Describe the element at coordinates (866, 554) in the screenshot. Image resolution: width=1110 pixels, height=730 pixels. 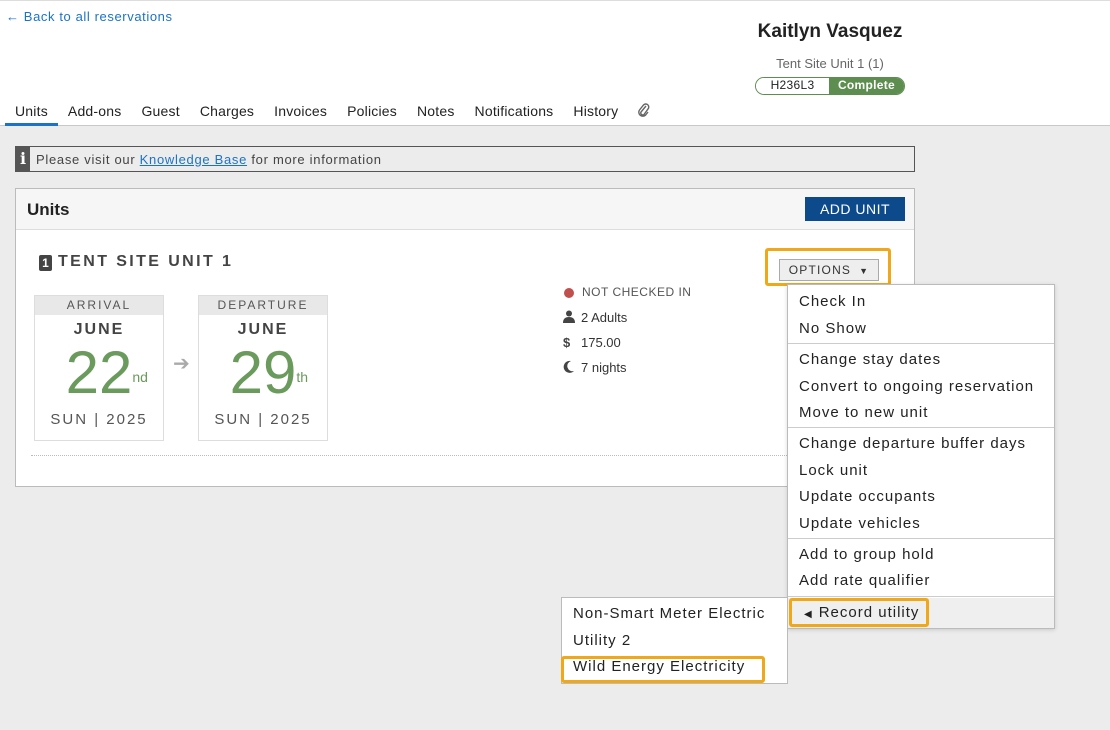
I see `menu-add-group-hold: Add to group hold` at that location.